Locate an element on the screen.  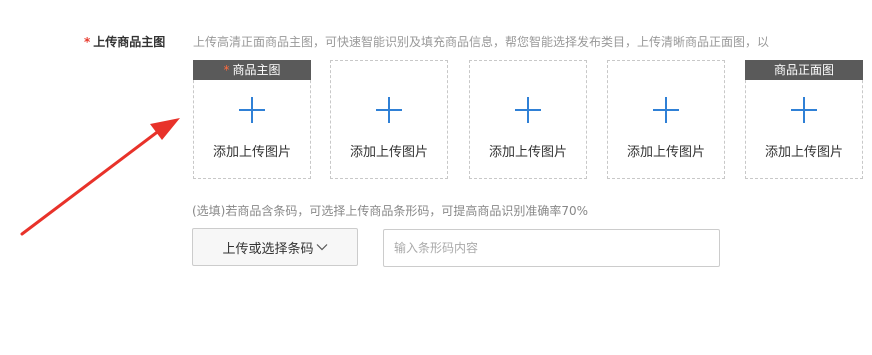
slot-tag-main: * 商品主图 is located at coordinates (252, 70).